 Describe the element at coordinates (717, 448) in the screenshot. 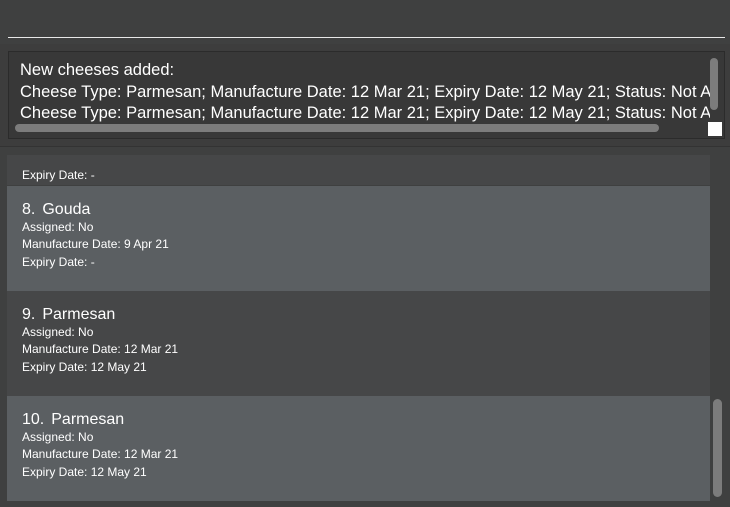

I see `list-vertical-scrollbar` at that location.